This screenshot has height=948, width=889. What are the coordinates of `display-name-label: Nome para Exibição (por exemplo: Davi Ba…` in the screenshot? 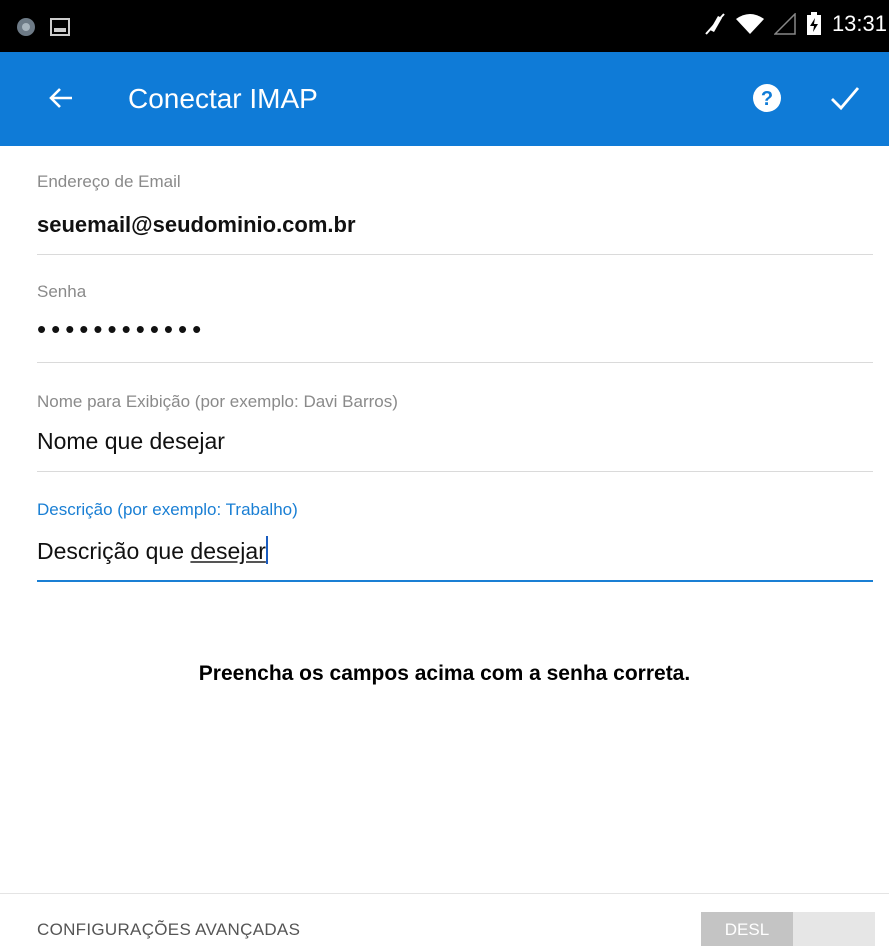 It's located at (217, 401).